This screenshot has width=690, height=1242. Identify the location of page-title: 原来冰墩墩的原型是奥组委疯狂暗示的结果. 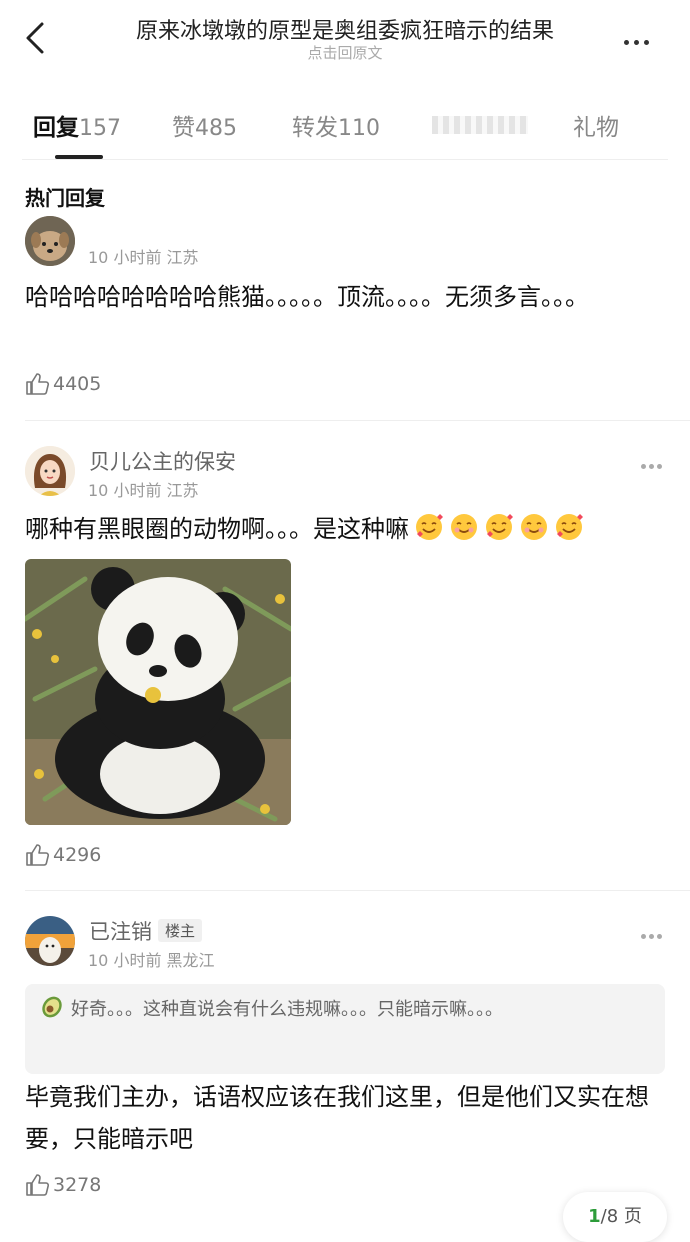
(344, 31).